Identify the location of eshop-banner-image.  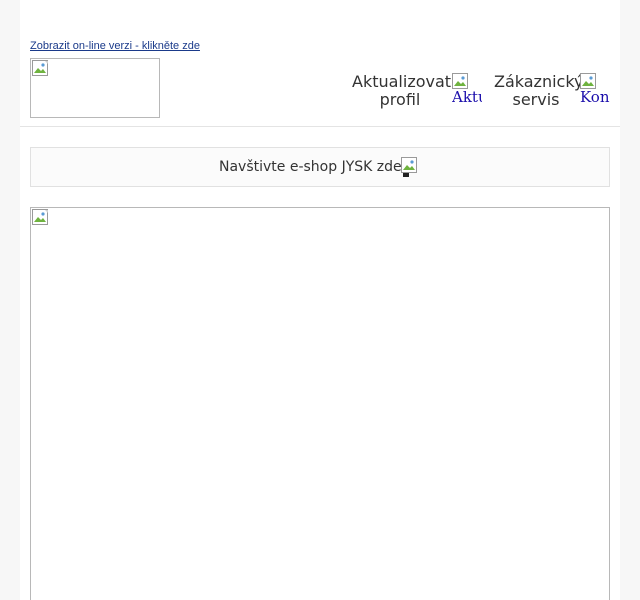
(410, 167).